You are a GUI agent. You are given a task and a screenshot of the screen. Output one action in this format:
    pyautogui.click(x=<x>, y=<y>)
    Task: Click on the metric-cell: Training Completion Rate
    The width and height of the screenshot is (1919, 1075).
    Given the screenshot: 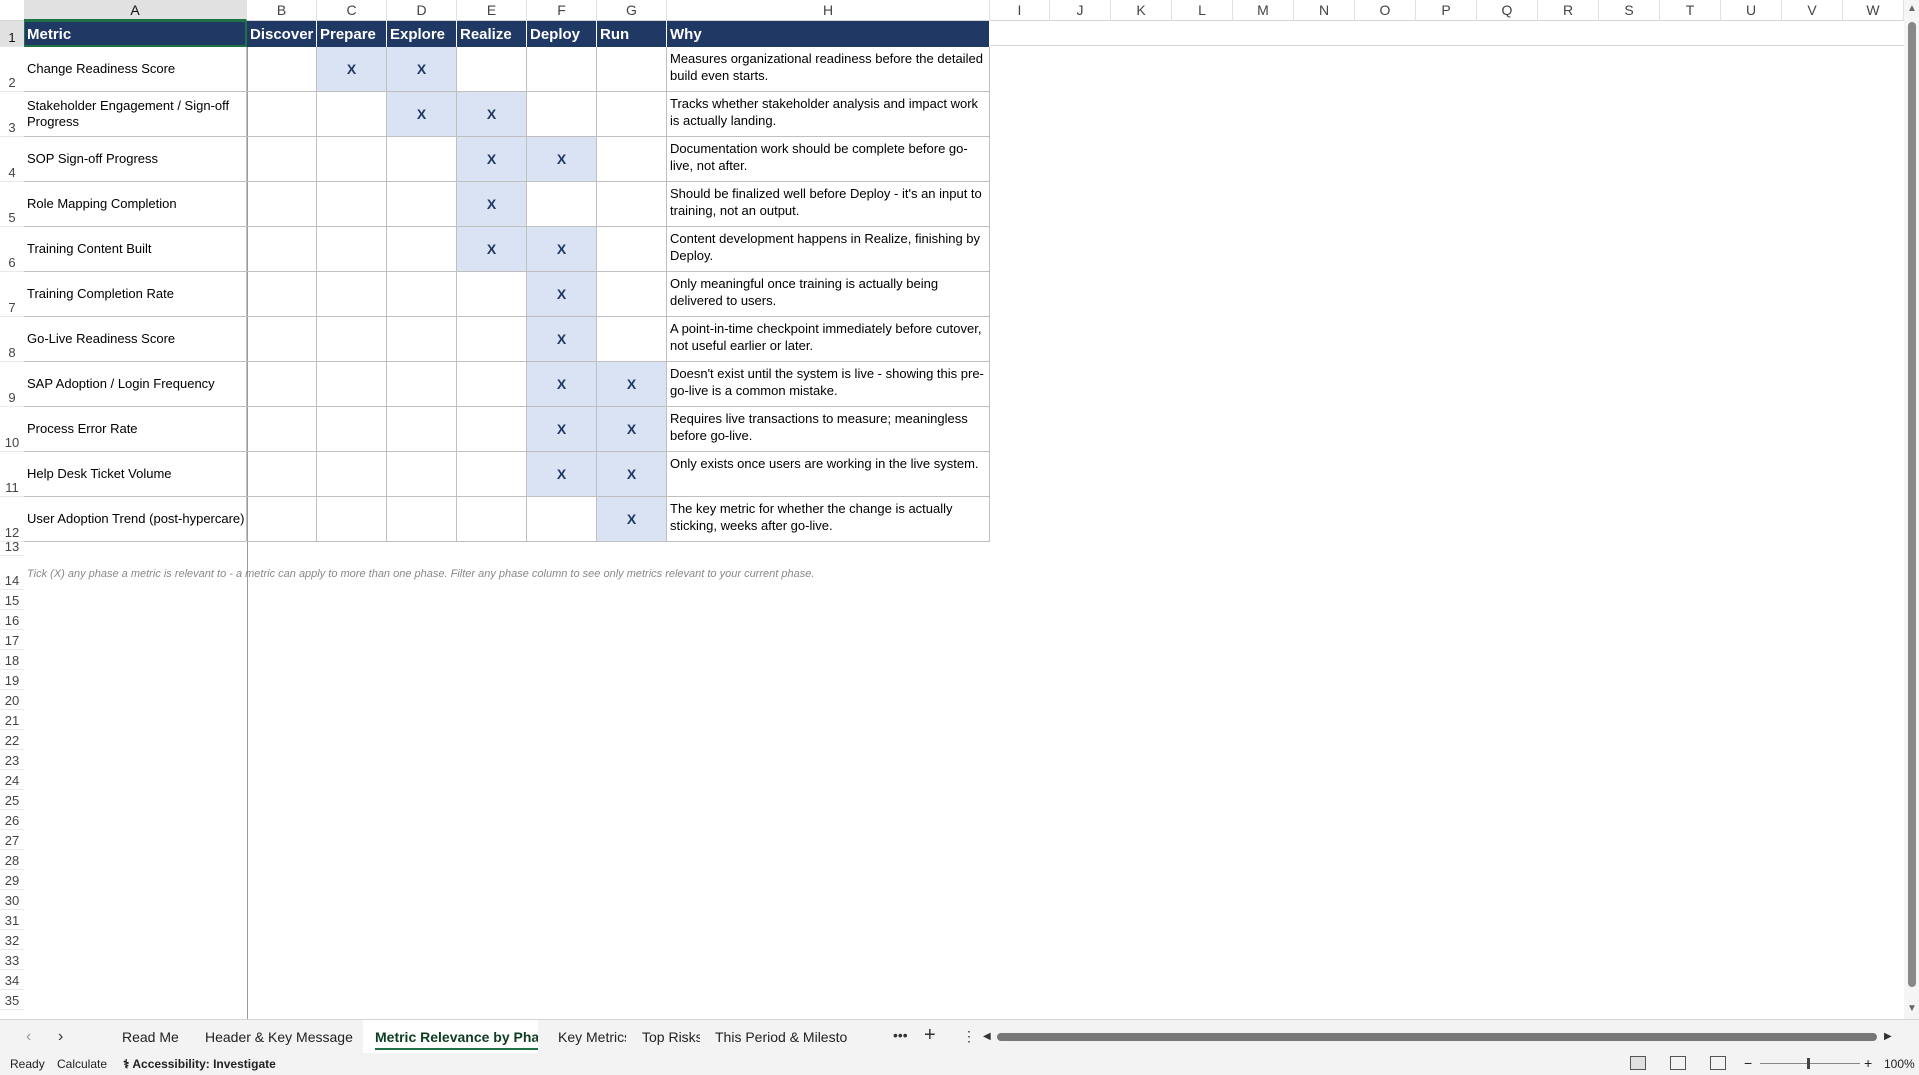 What is the action you would take?
    pyautogui.click(x=135, y=294)
    